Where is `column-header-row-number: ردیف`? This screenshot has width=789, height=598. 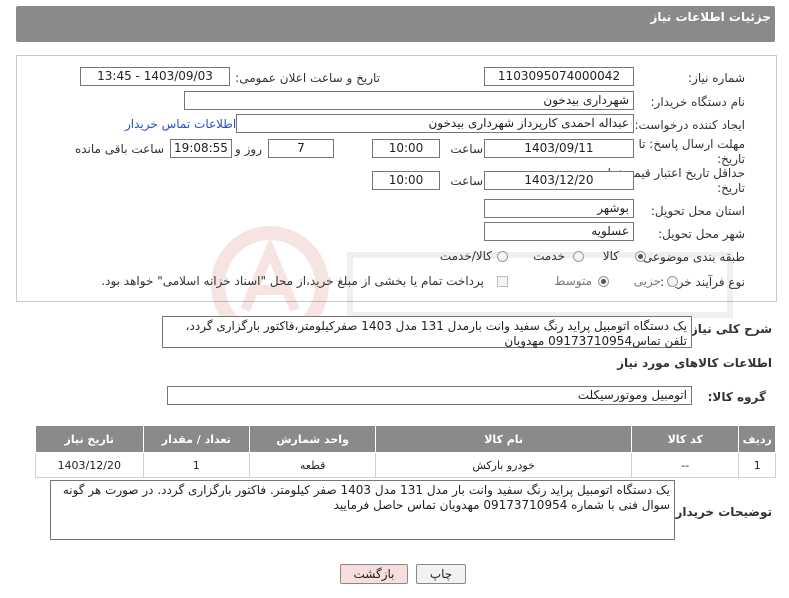 column-header-row-number: ردیف is located at coordinates (757, 439).